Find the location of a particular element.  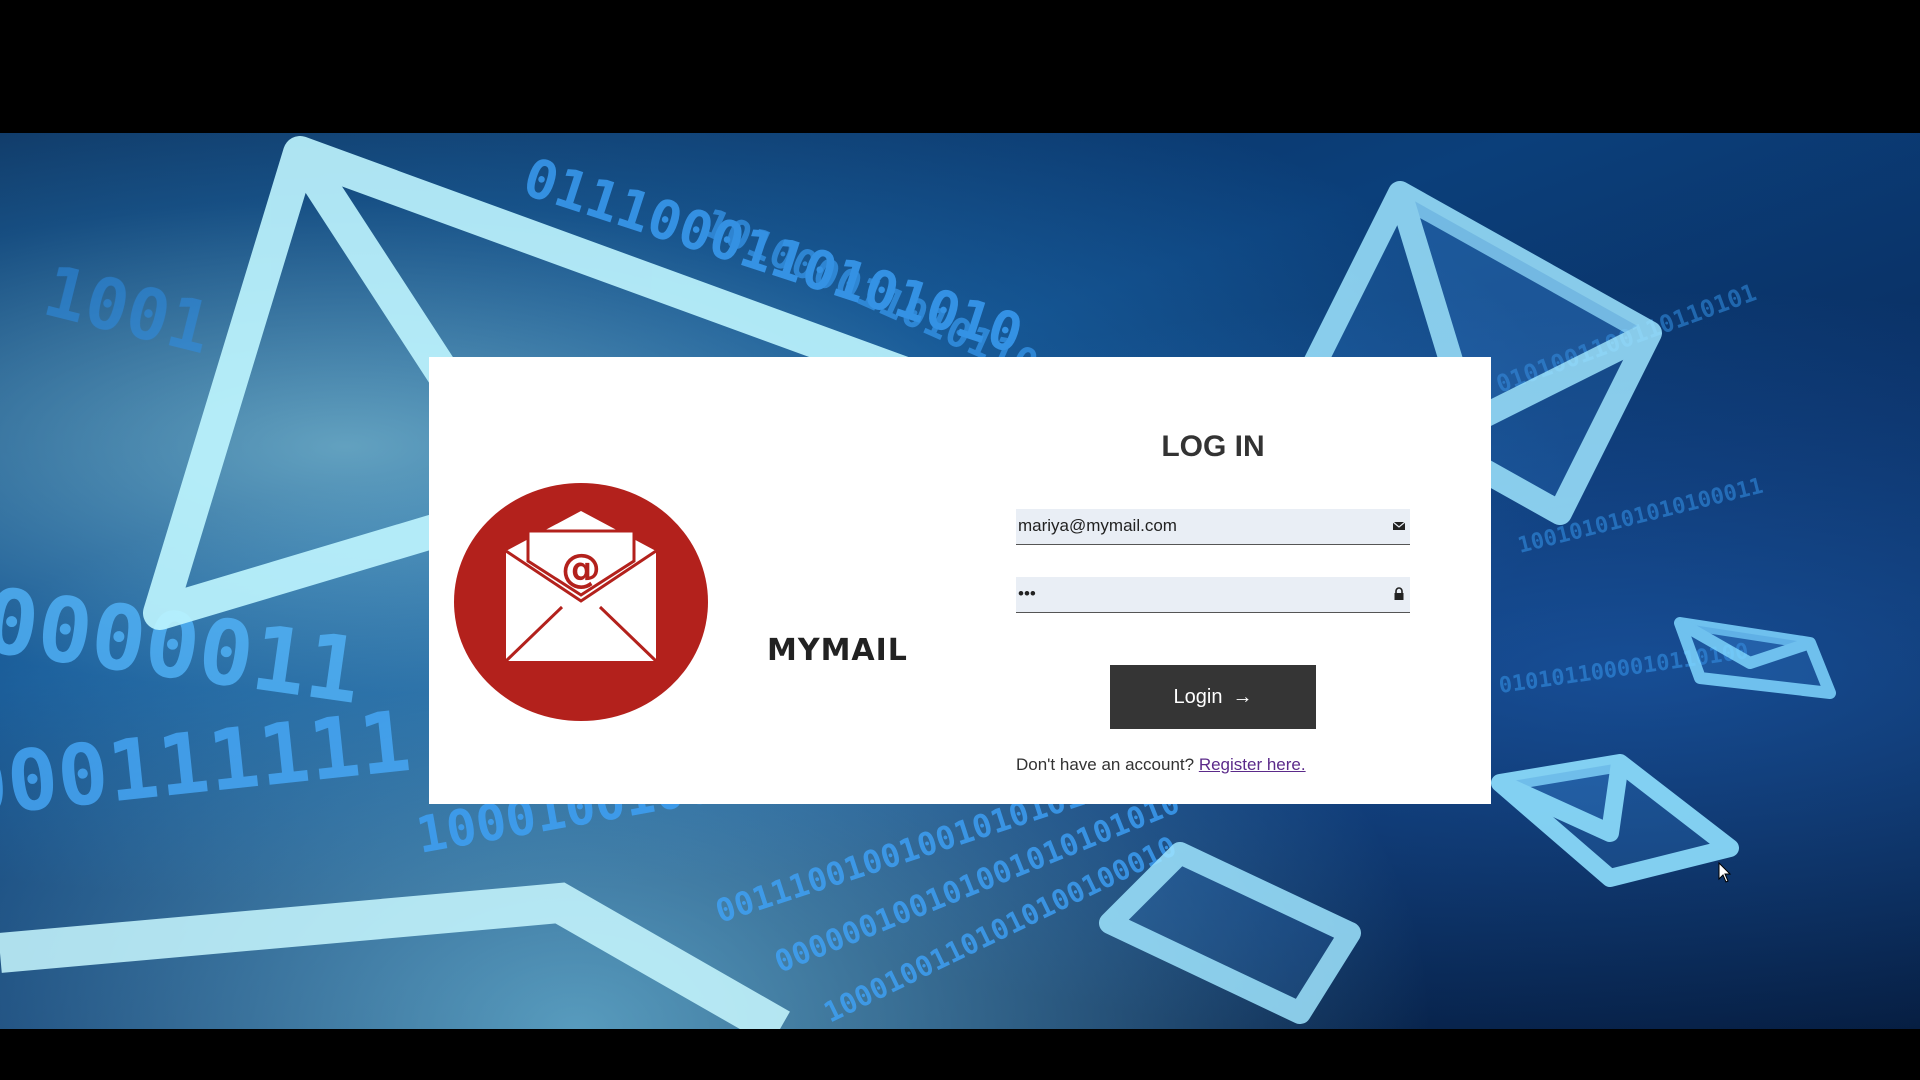

email-field-container is located at coordinates (1213, 527).